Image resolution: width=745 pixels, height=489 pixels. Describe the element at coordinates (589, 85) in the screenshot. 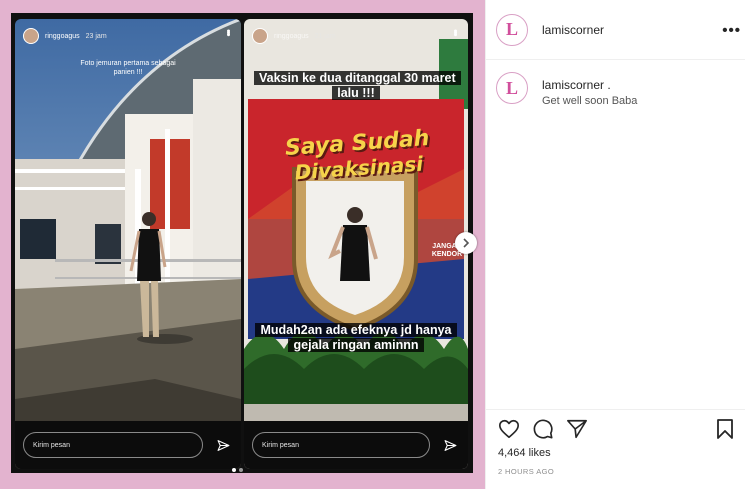

I see `comment-author: lamiscorner .` at that location.